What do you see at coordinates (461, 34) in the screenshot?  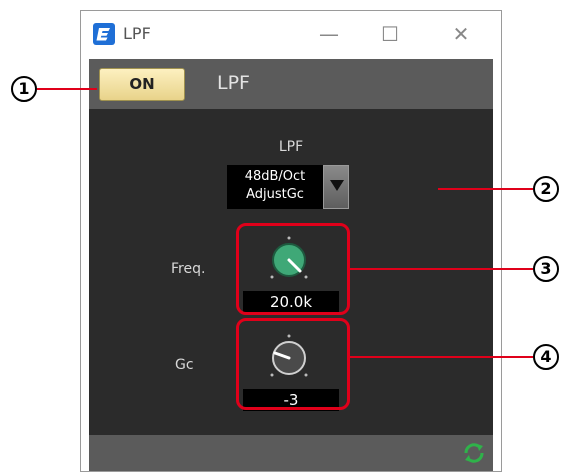 I see `close-button: ✕` at bounding box center [461, 34].